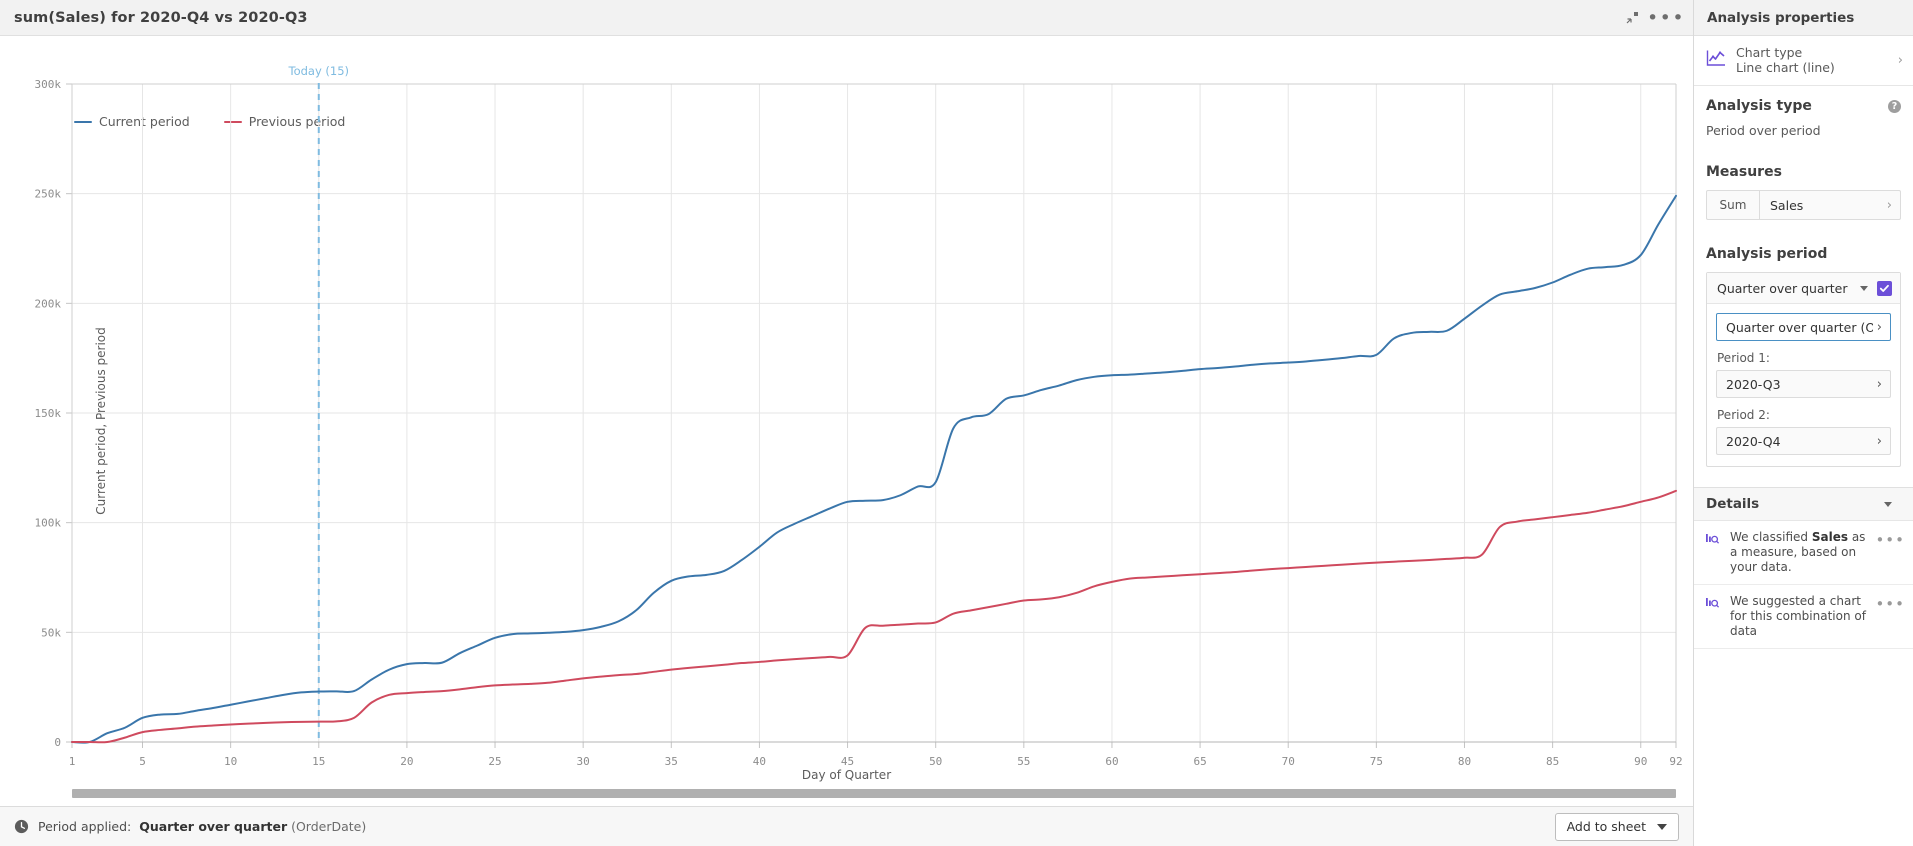  What do you see at coordinates (51, 632) in the screenshot?
I see `svg-text: 50k` at bounding box center [51, 632].